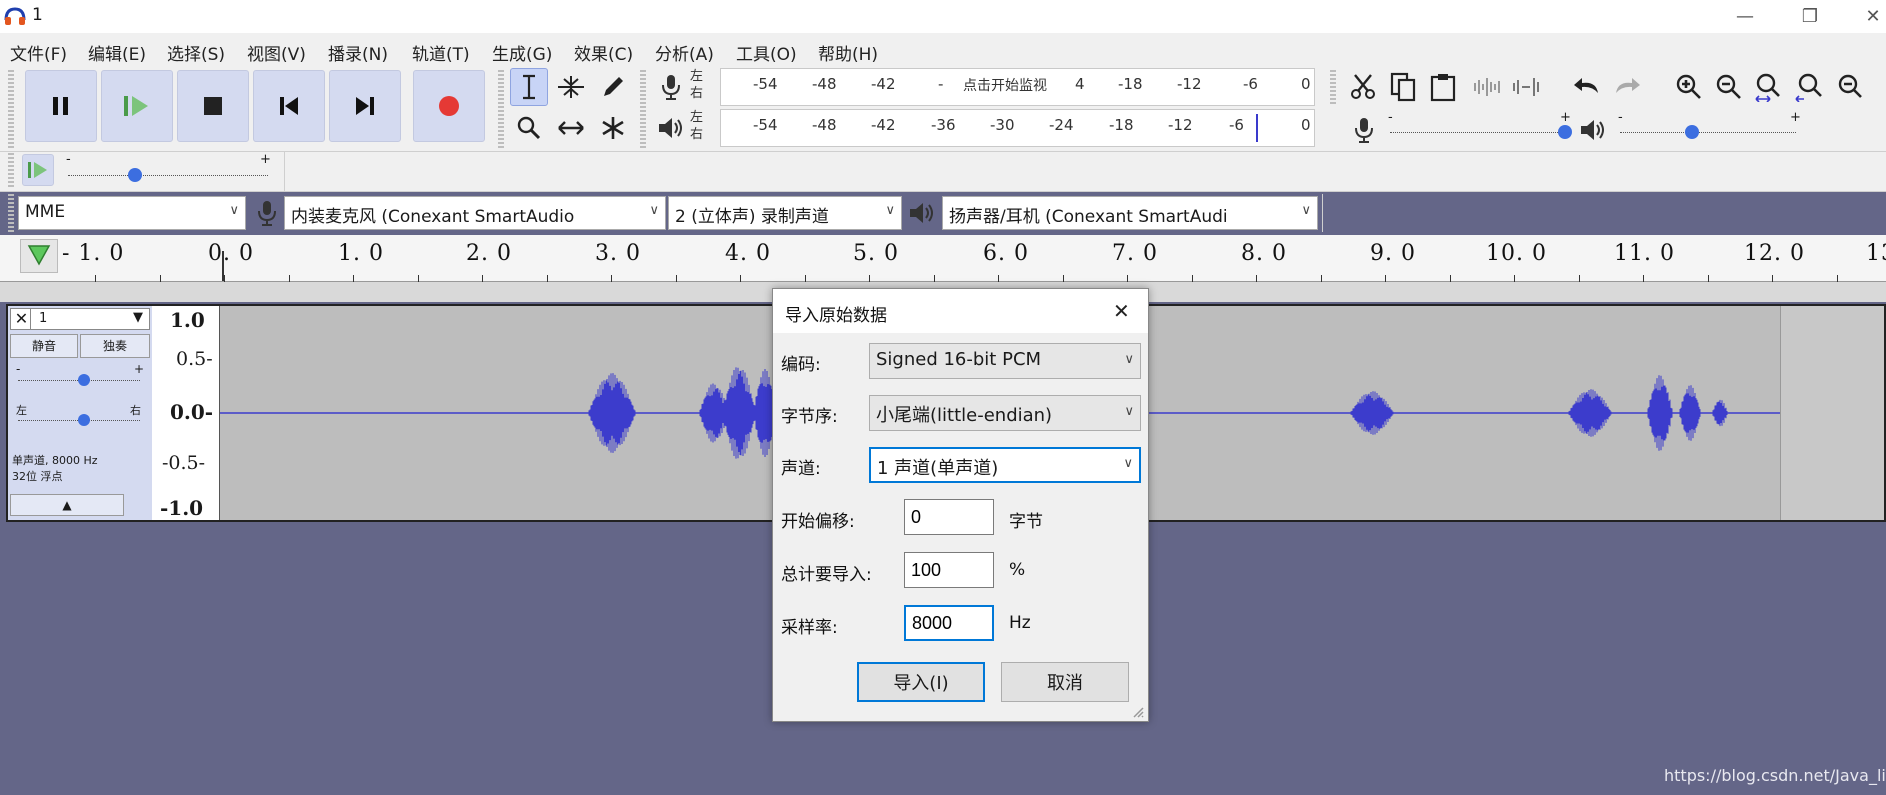 The width and height of the screenshot is (1886, 795). Describe the element at coordinates (213, 106) in the screenshot. I see `stop-button` at that location.